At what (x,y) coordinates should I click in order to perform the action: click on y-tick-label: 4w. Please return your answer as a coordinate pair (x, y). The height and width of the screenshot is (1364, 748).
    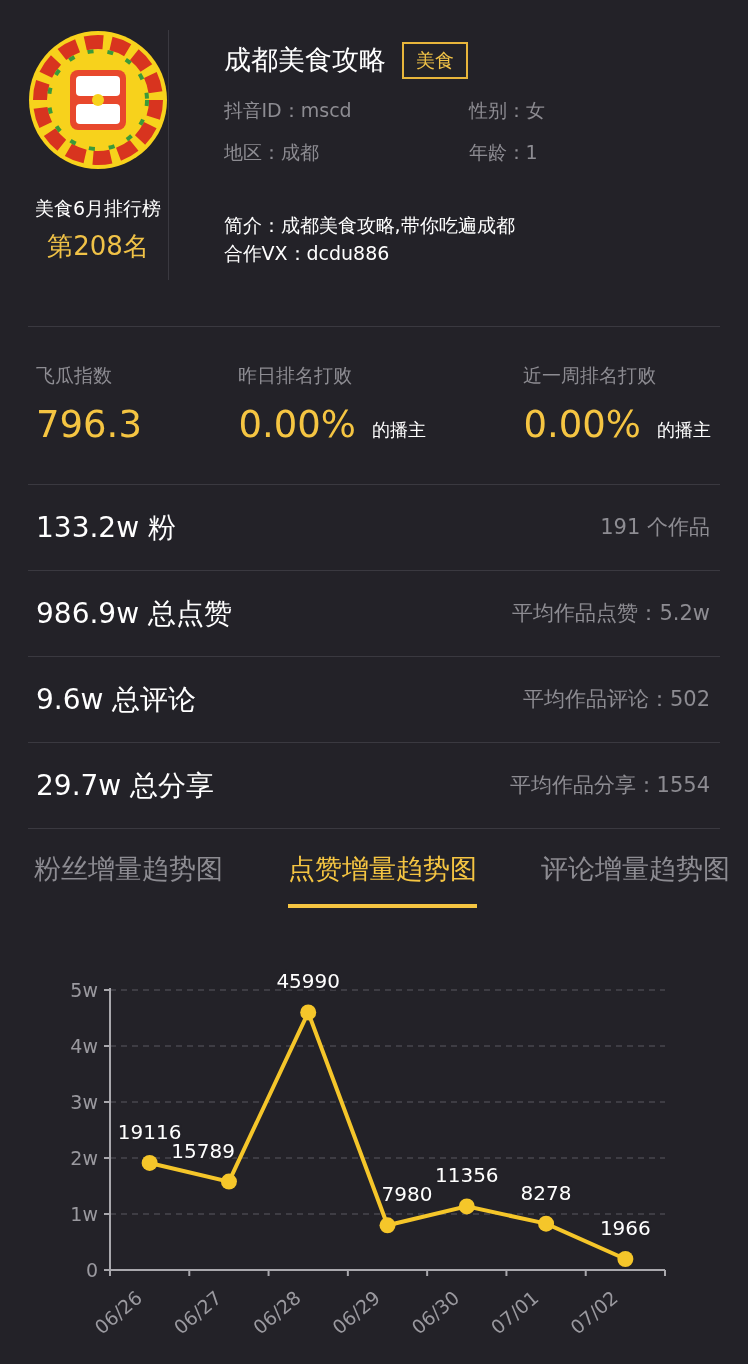
    Looking at the image, I should click on (84, 1046).